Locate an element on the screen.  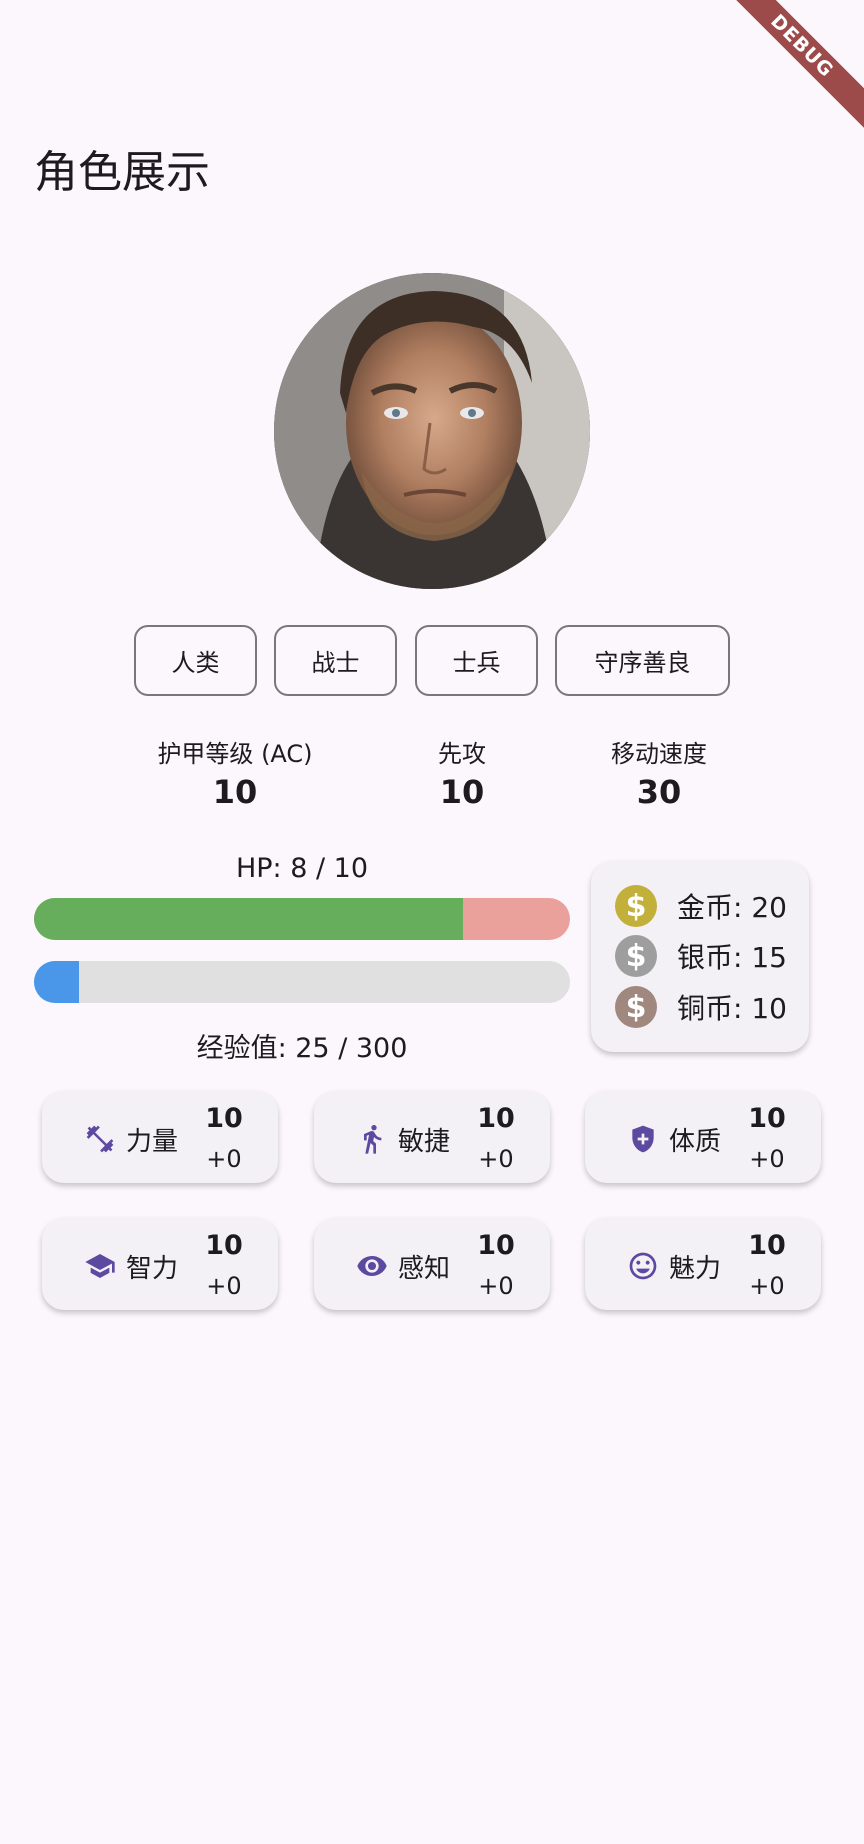
attribute-name: 敏捷 is located at coordinates (424, 1142).